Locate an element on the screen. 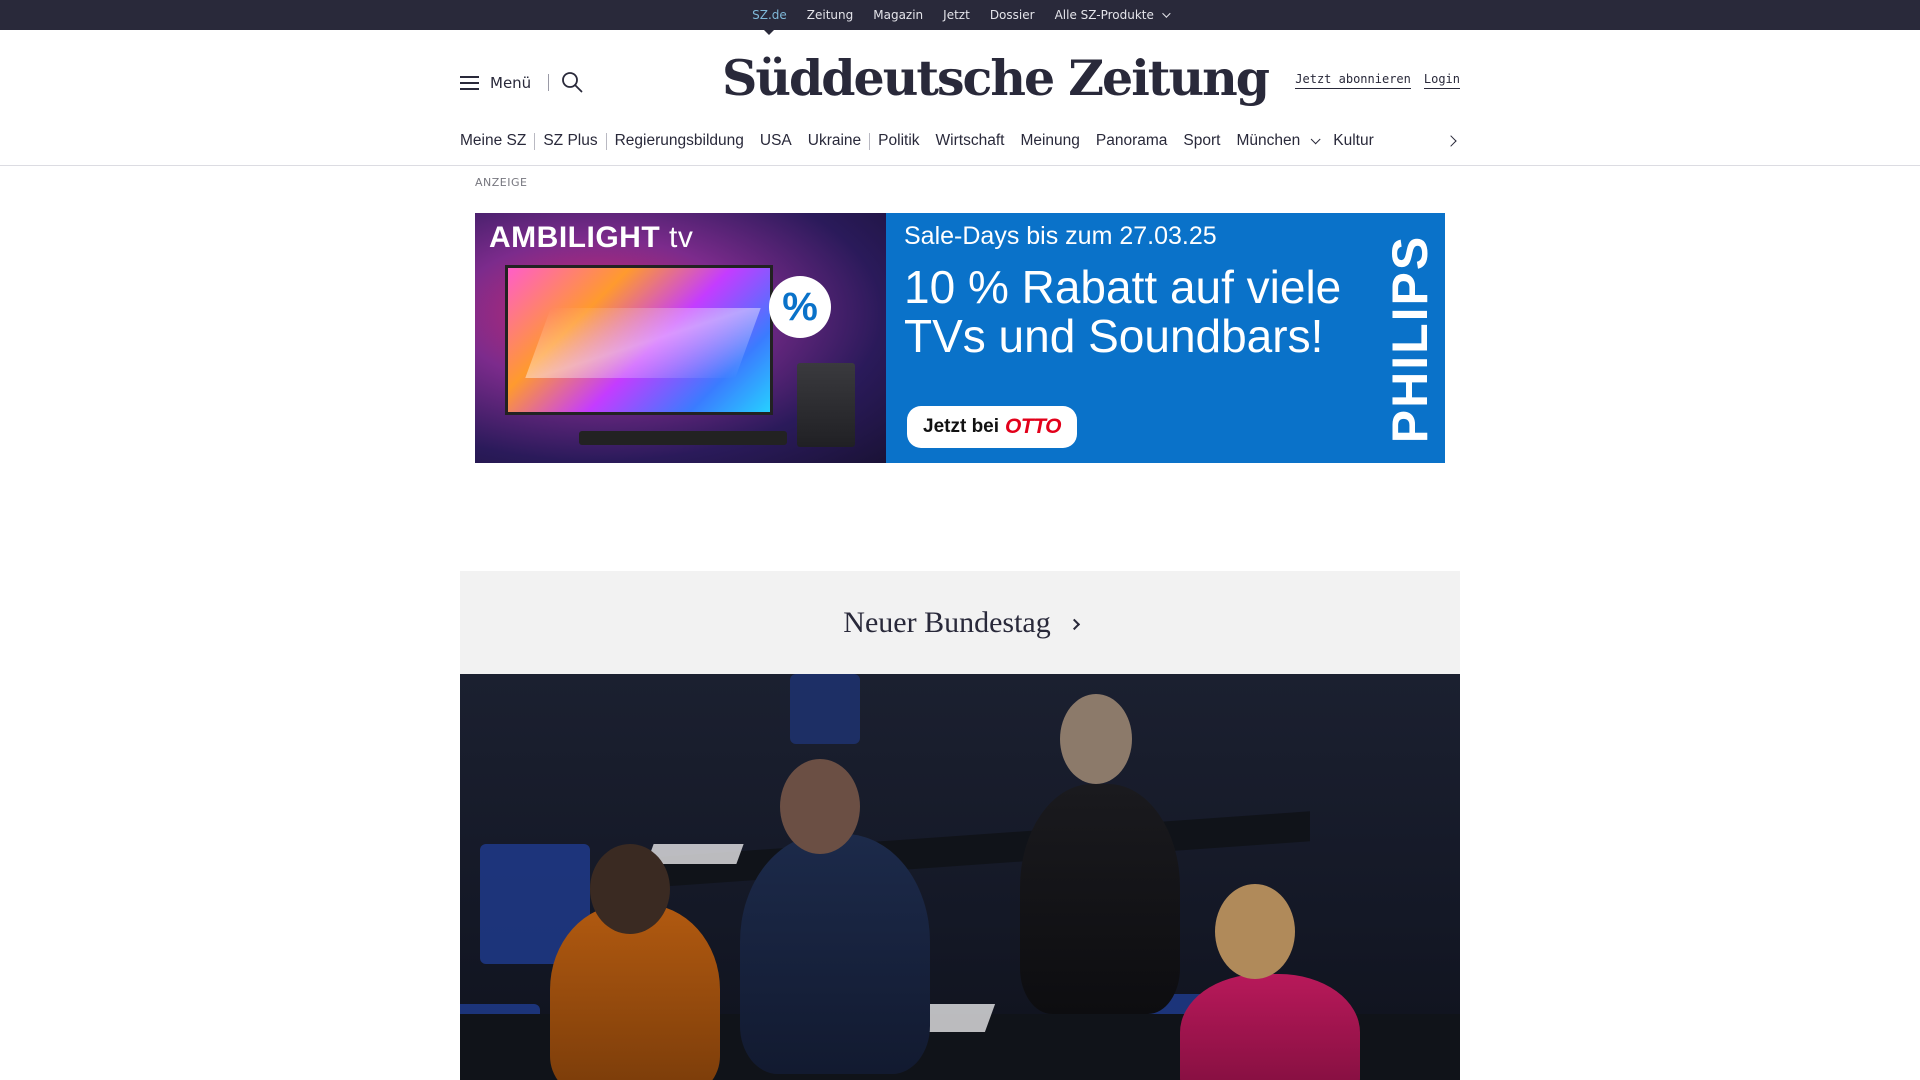 The width and height of the screenshot is (1920, 1080). header-divider is located at coordinates (960, 165).